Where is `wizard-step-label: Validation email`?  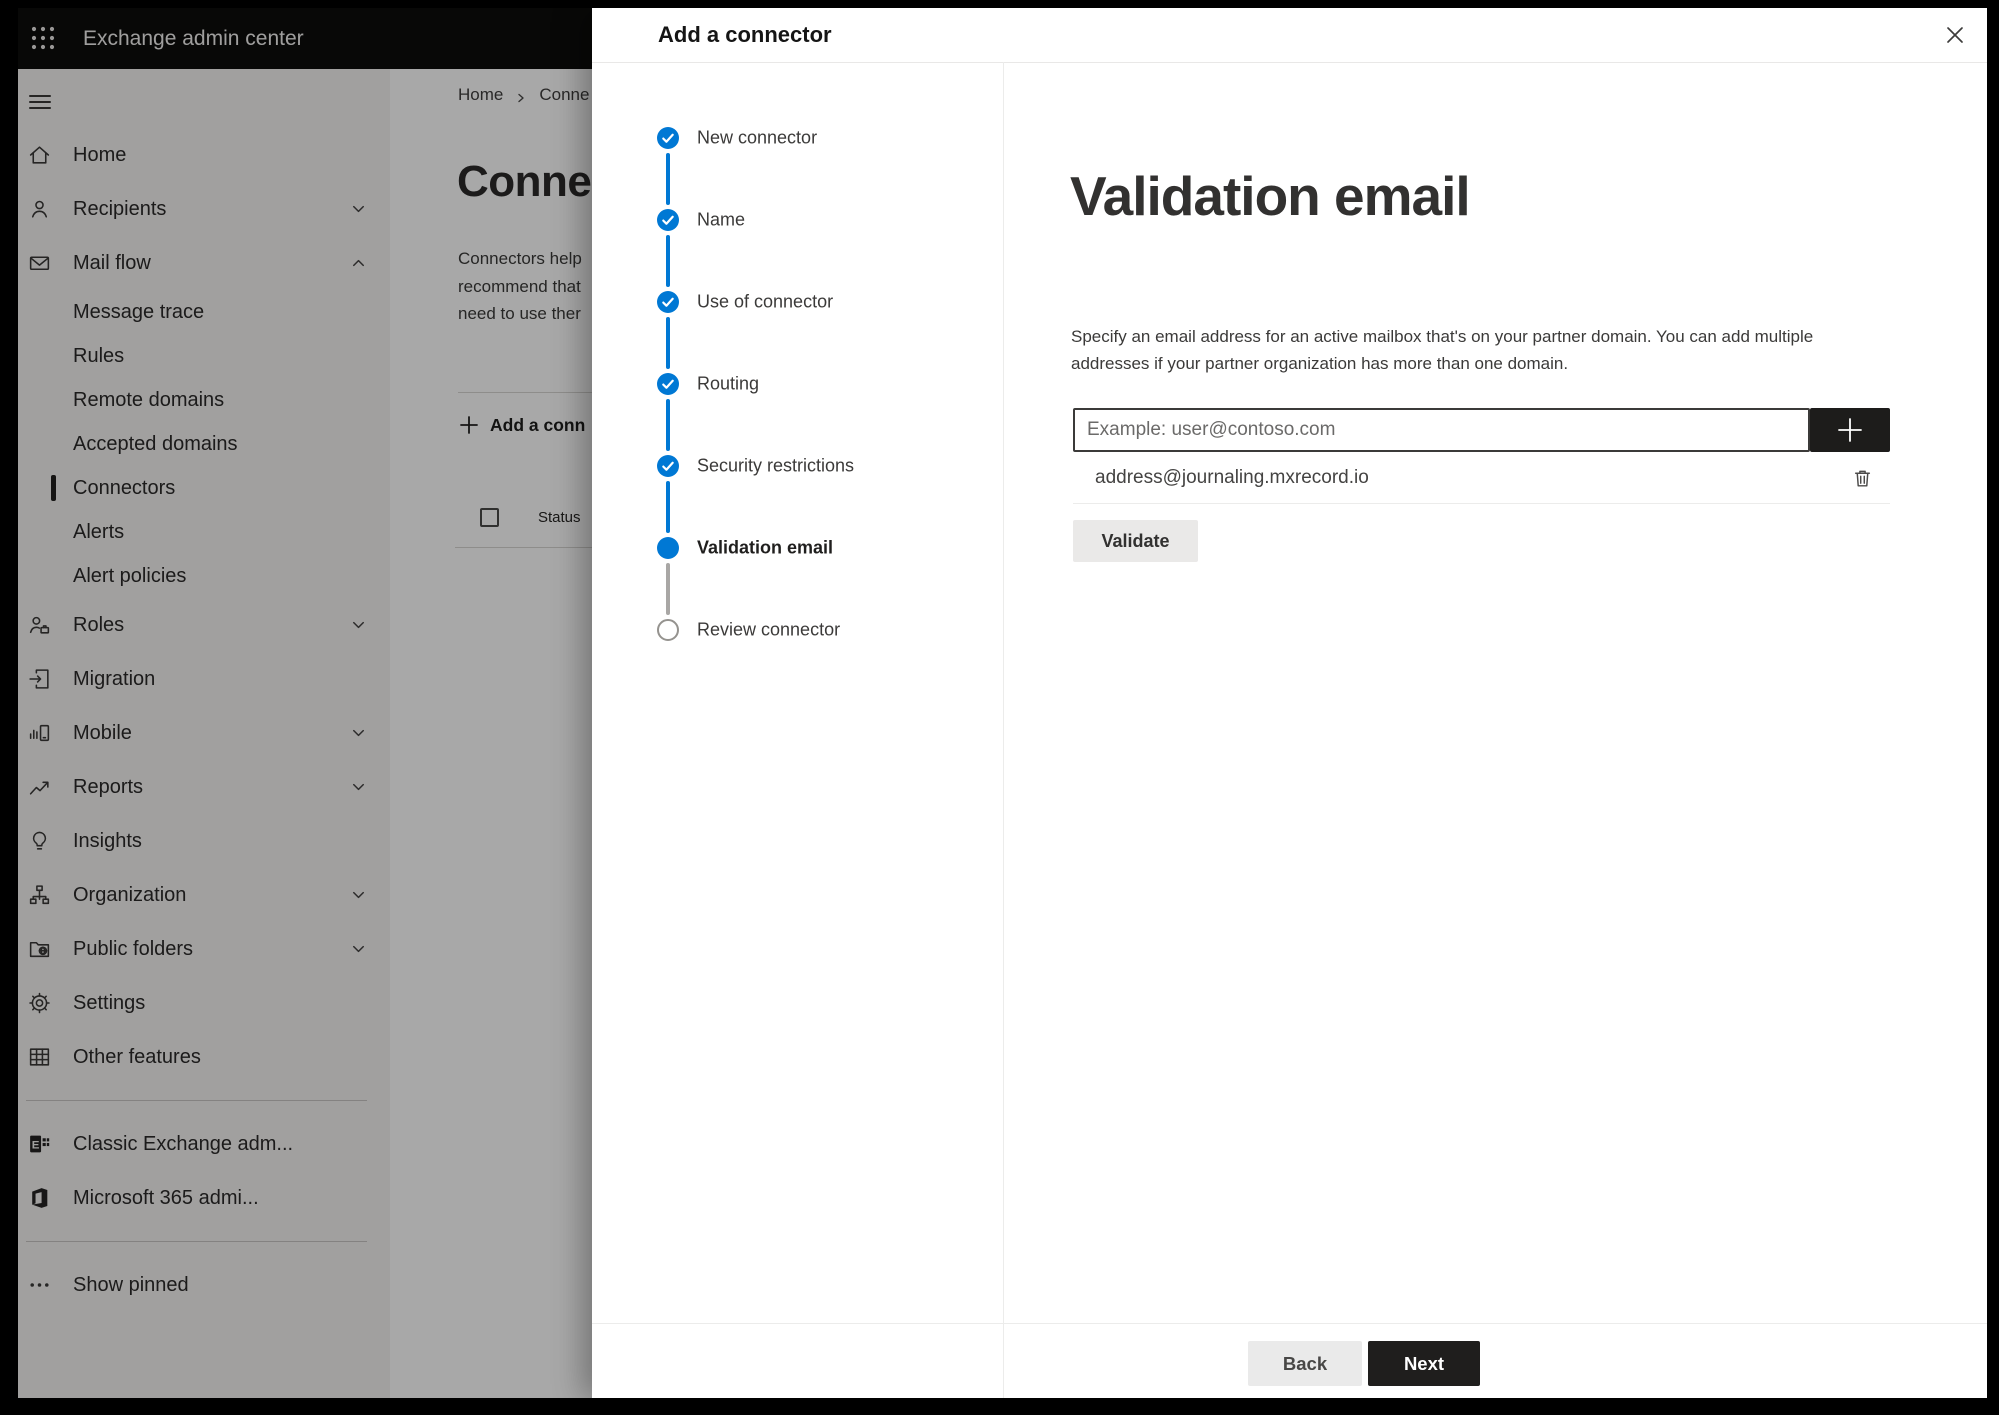
wizard-step-label: Validation email is located at coordinates (765, 547).